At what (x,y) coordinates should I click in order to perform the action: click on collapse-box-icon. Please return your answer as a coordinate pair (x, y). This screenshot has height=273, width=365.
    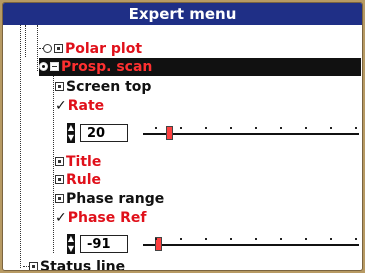
    Looking at the image, I should click on (54, 66).